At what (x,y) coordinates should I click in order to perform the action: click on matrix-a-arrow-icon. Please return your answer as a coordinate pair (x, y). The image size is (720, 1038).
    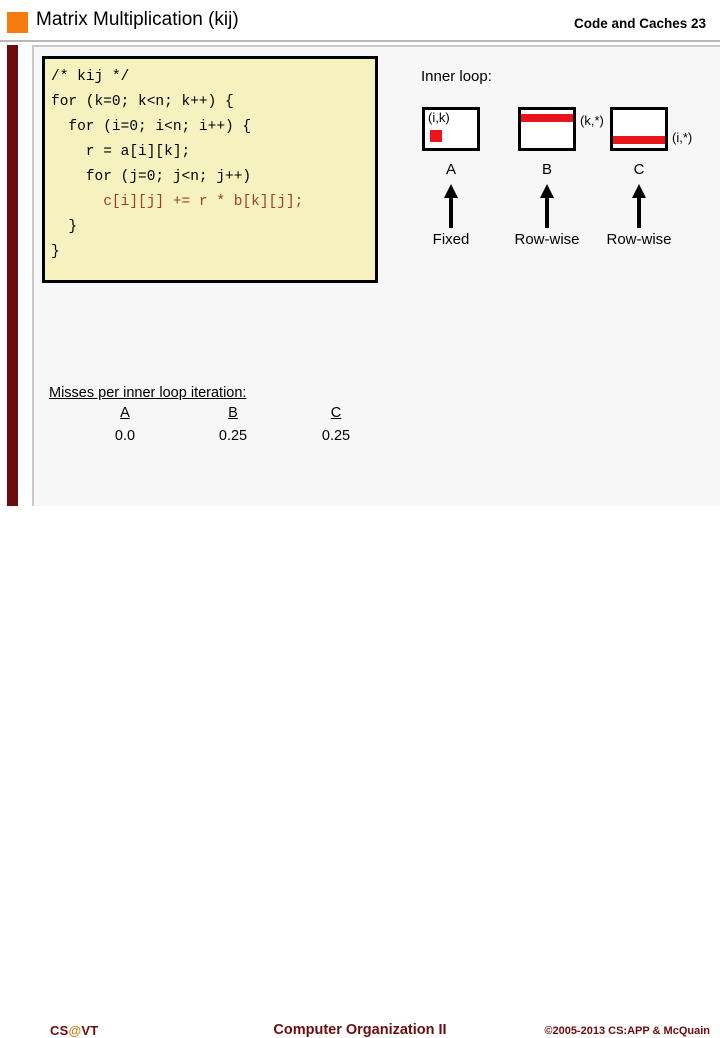
    Looking at the image, I should click on (451, 206).